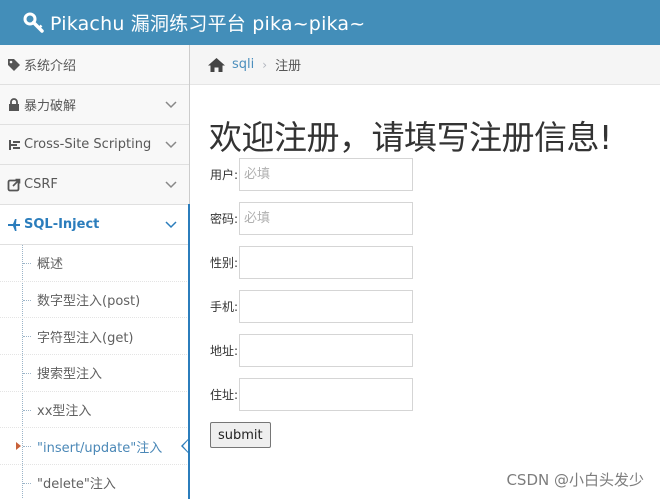 Image resolution: width=660 pixels, height=499 pixels. I want to click on plane-icon, so click(14, 225).